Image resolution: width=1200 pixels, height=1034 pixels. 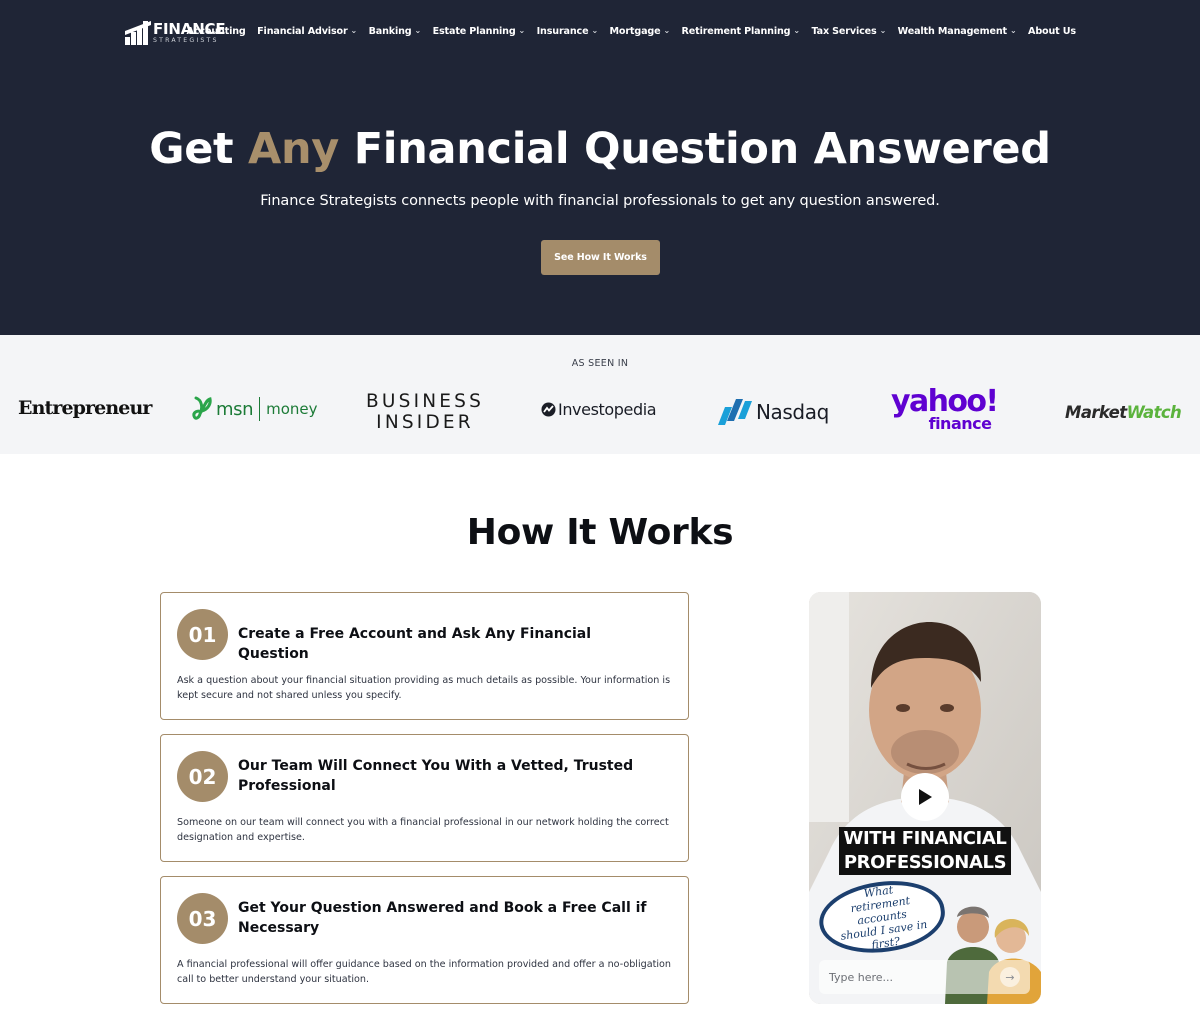 I want to click on investopedia-mark-icon, so click(x=548, y=409).